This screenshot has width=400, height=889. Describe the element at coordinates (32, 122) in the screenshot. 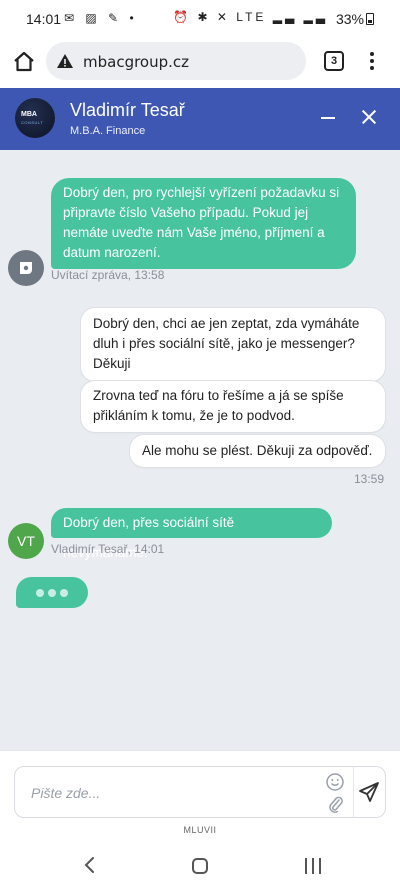

I see `logo-text-bottom: CONSULT` at that location.